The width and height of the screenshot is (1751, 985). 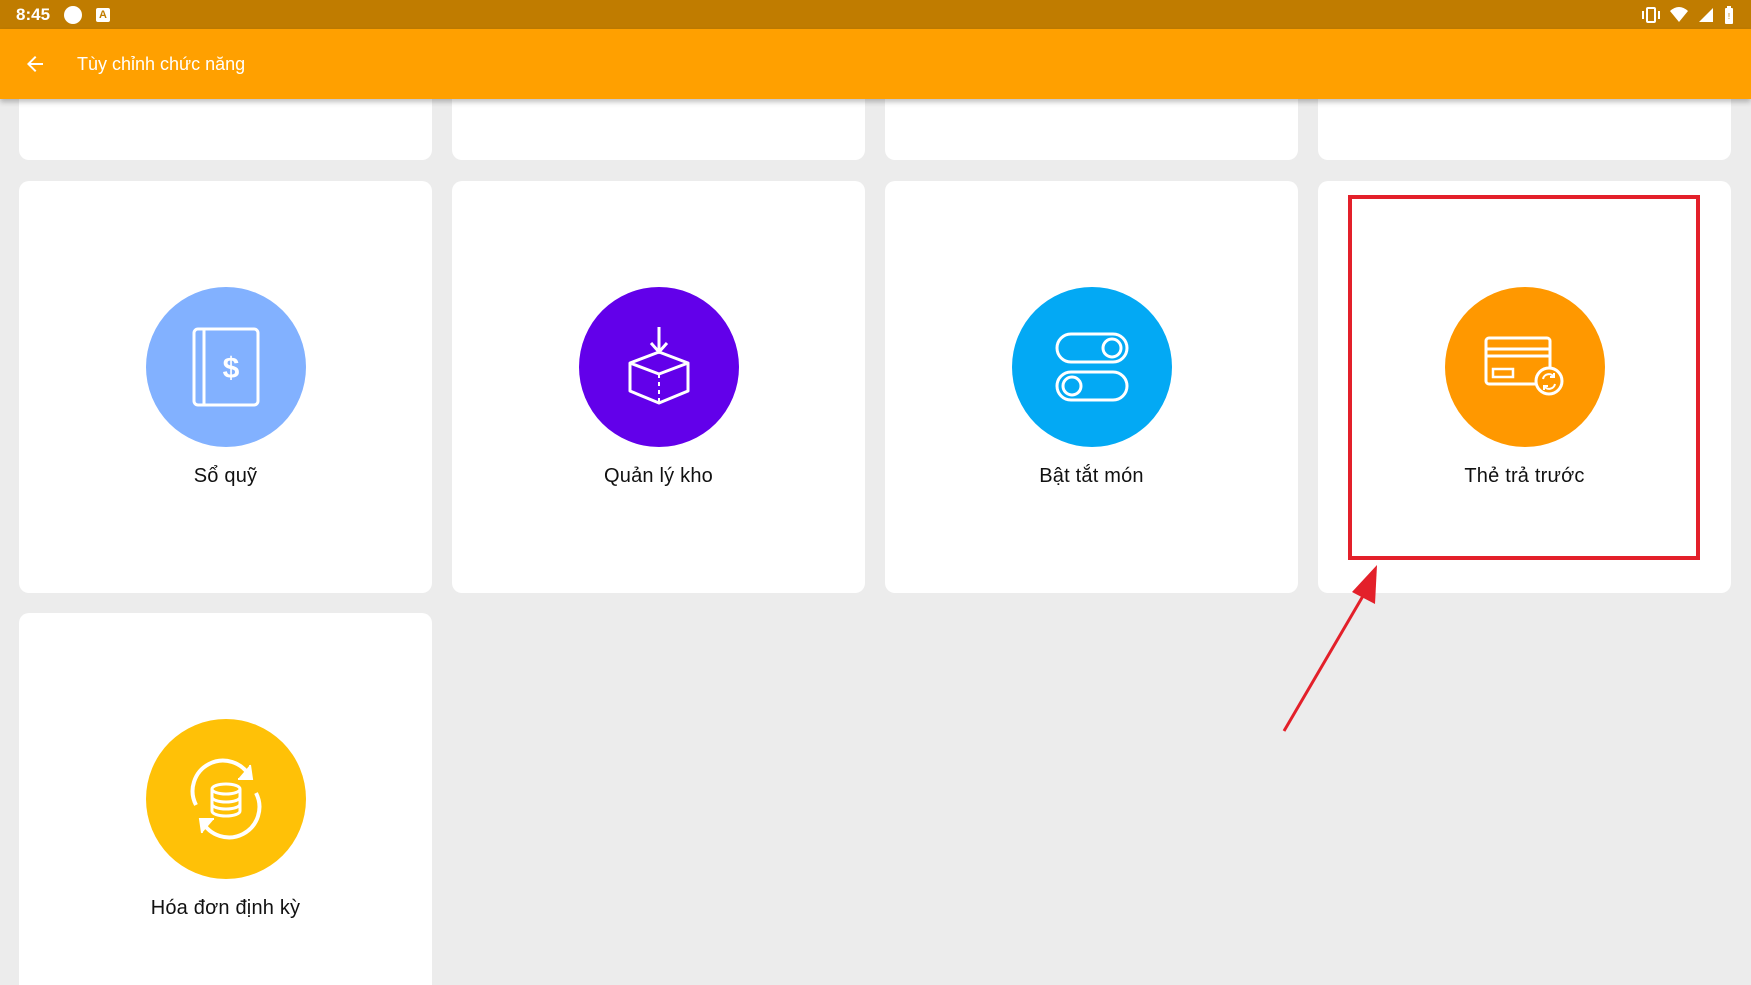 I want to click on signal-icon, so click(x=1706, y=14).